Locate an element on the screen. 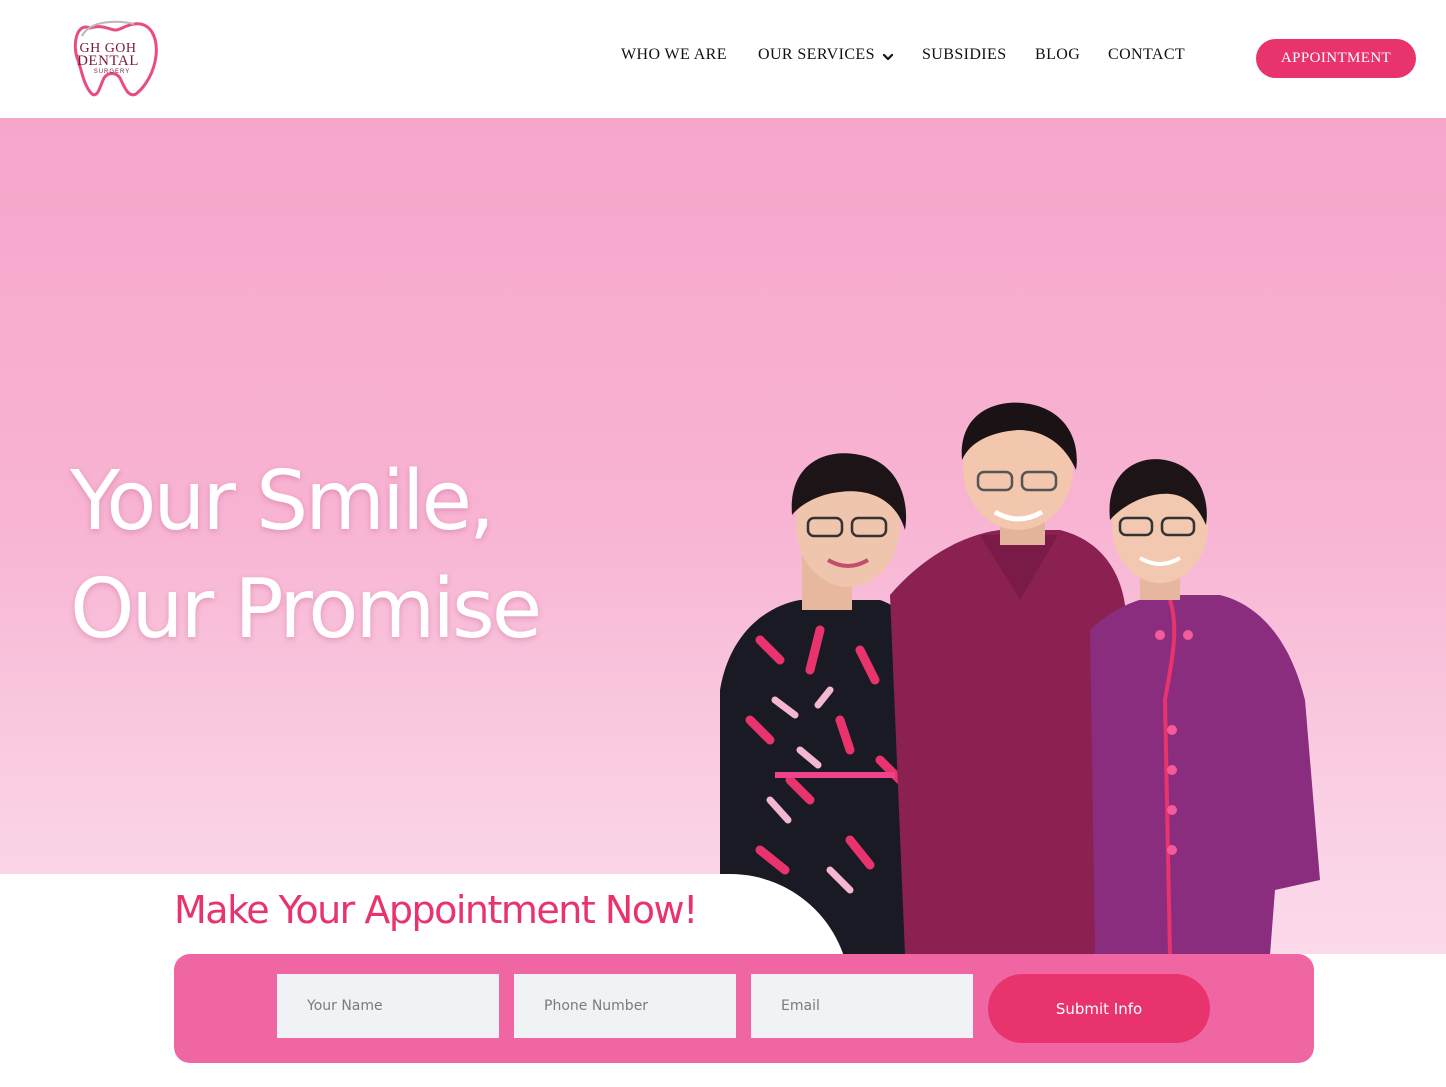  appointment-form: Submit Info is located at coordinates (744, 1008).